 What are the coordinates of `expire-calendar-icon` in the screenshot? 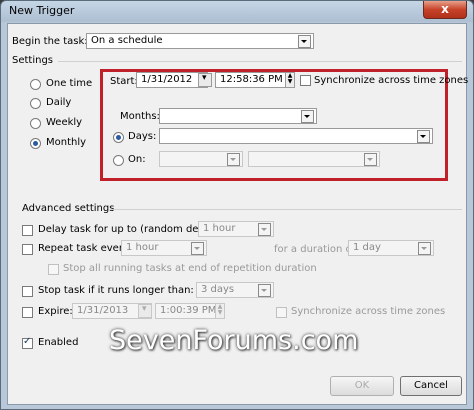 It's located at (145, 311).